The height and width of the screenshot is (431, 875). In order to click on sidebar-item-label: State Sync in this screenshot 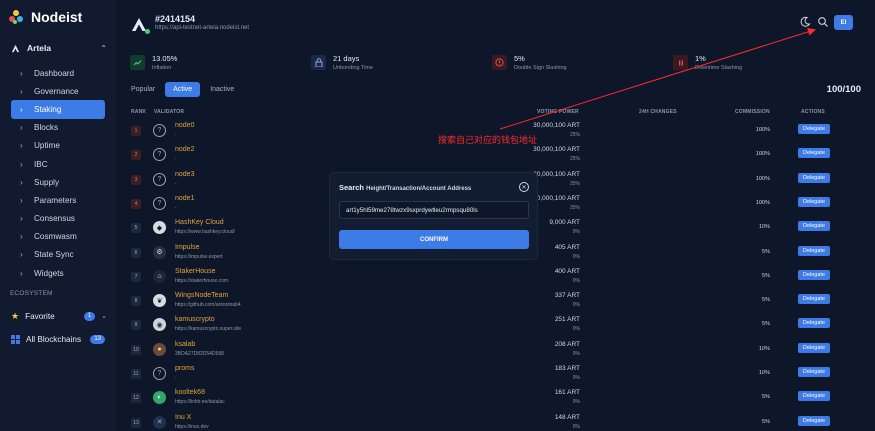, I will do `click(54, 255)`.